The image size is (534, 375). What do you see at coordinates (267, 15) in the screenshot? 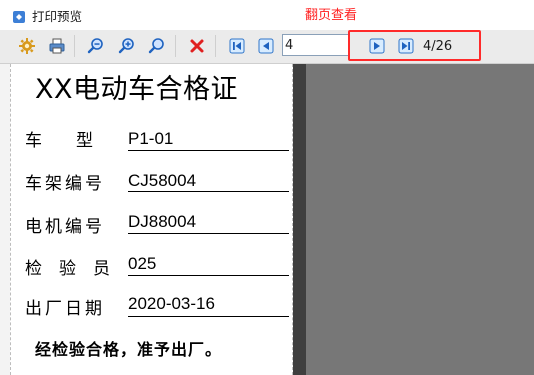
I see `title-bar: 打印预览 翻页查看` at bounding box center [267, 15].